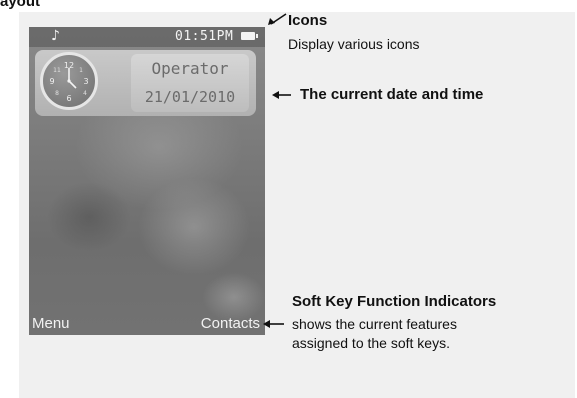 The width and height of the screenshot is (577, 398). What do you see at coordinates (81, 70) in the screenshot?
I see `svg-text: 1` at bounding box center [81, 70].